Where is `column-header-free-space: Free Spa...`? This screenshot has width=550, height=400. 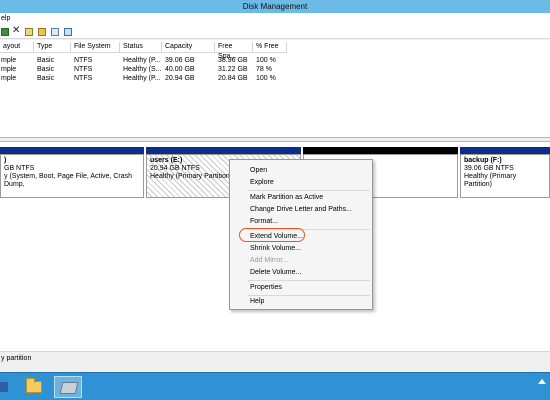 column-header-free-space: Free Spa... is located at coordinates (234, 51).